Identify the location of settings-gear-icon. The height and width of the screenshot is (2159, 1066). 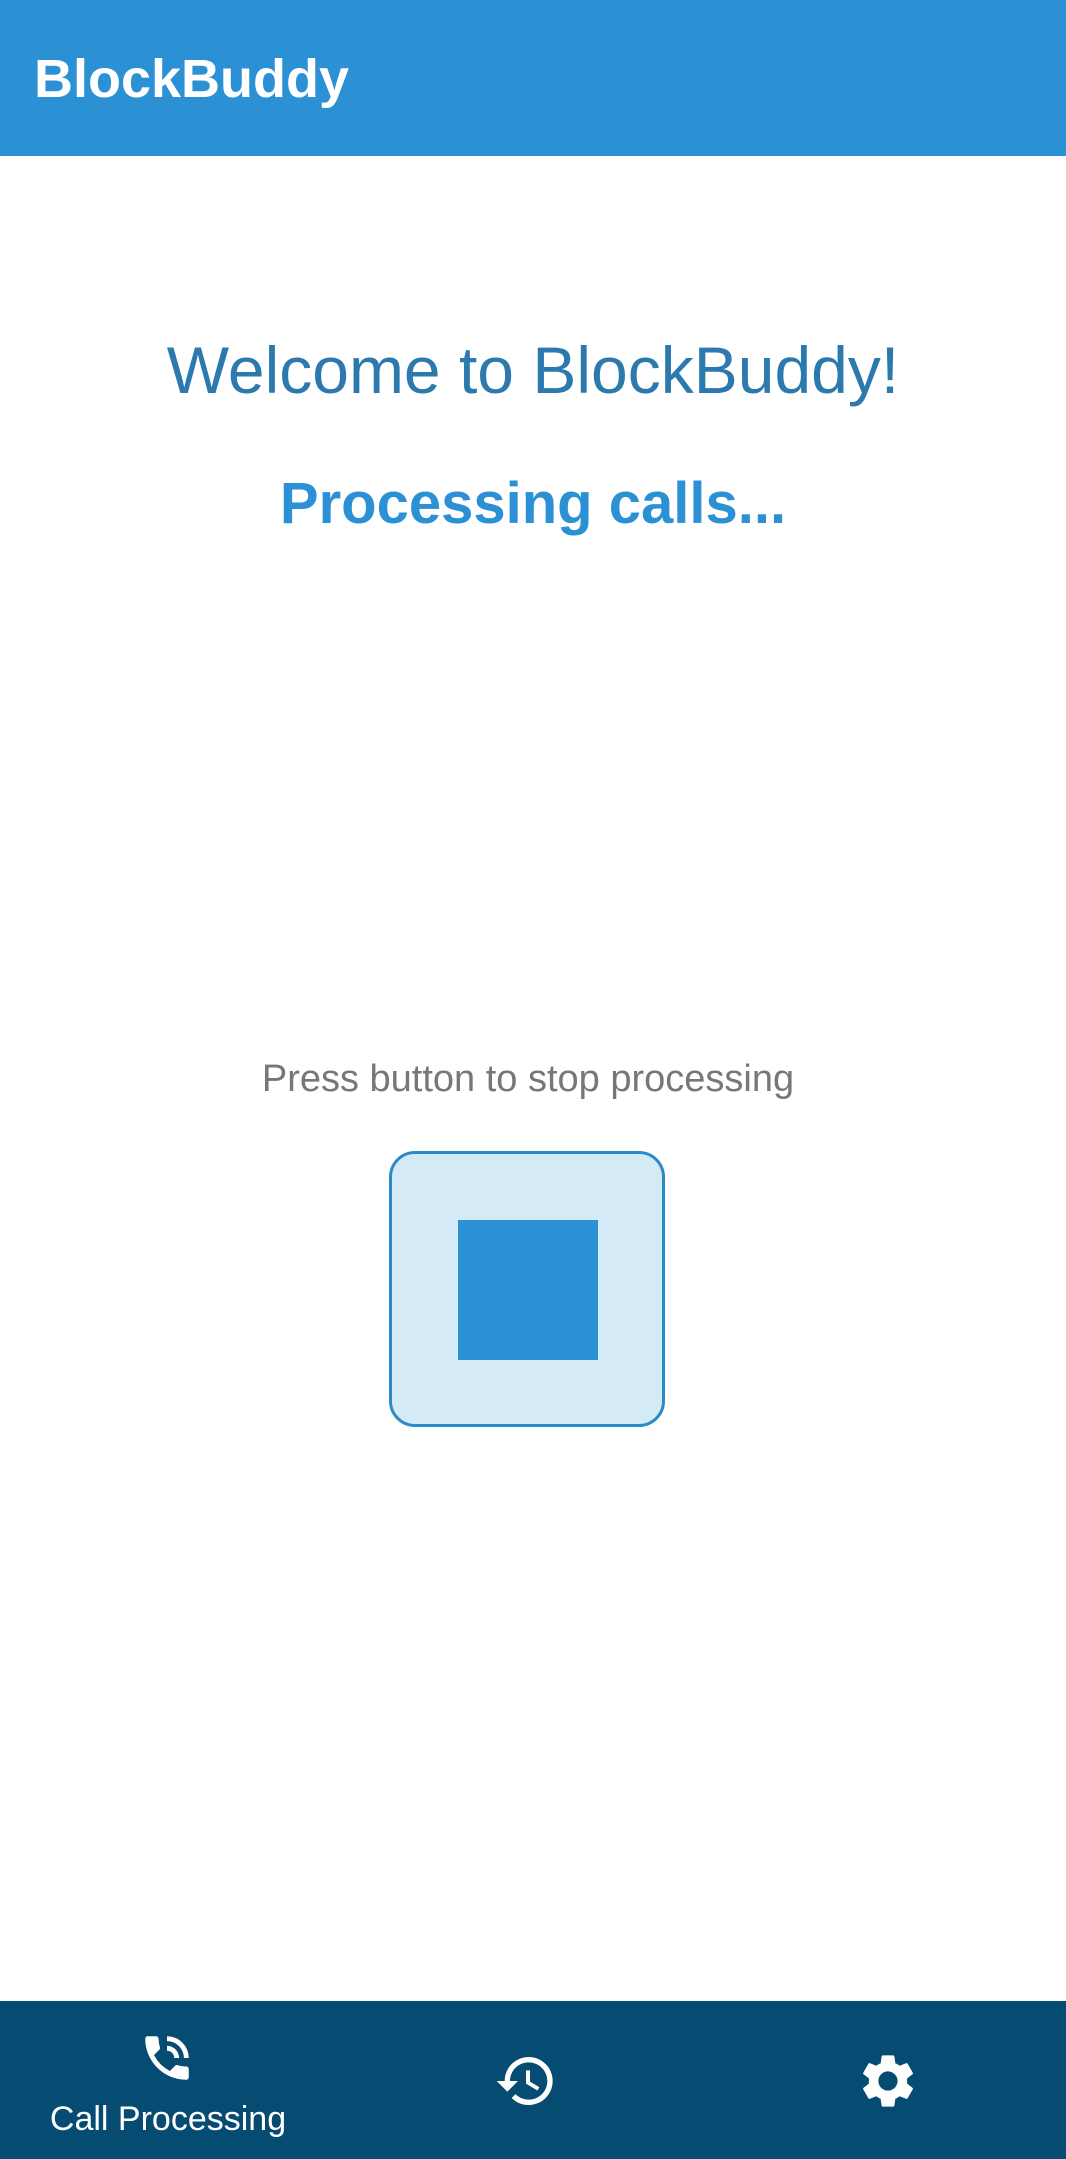
(888, 2081).